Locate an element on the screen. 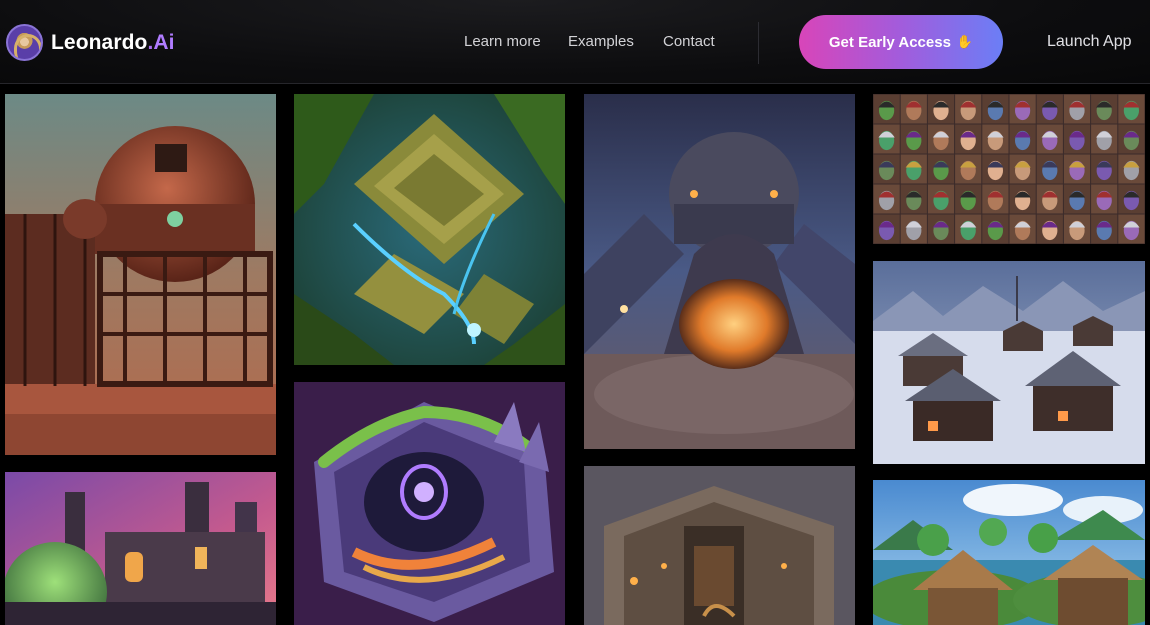 The image size is (1150, 625). nav-divider is located at coordinates (758, 43).